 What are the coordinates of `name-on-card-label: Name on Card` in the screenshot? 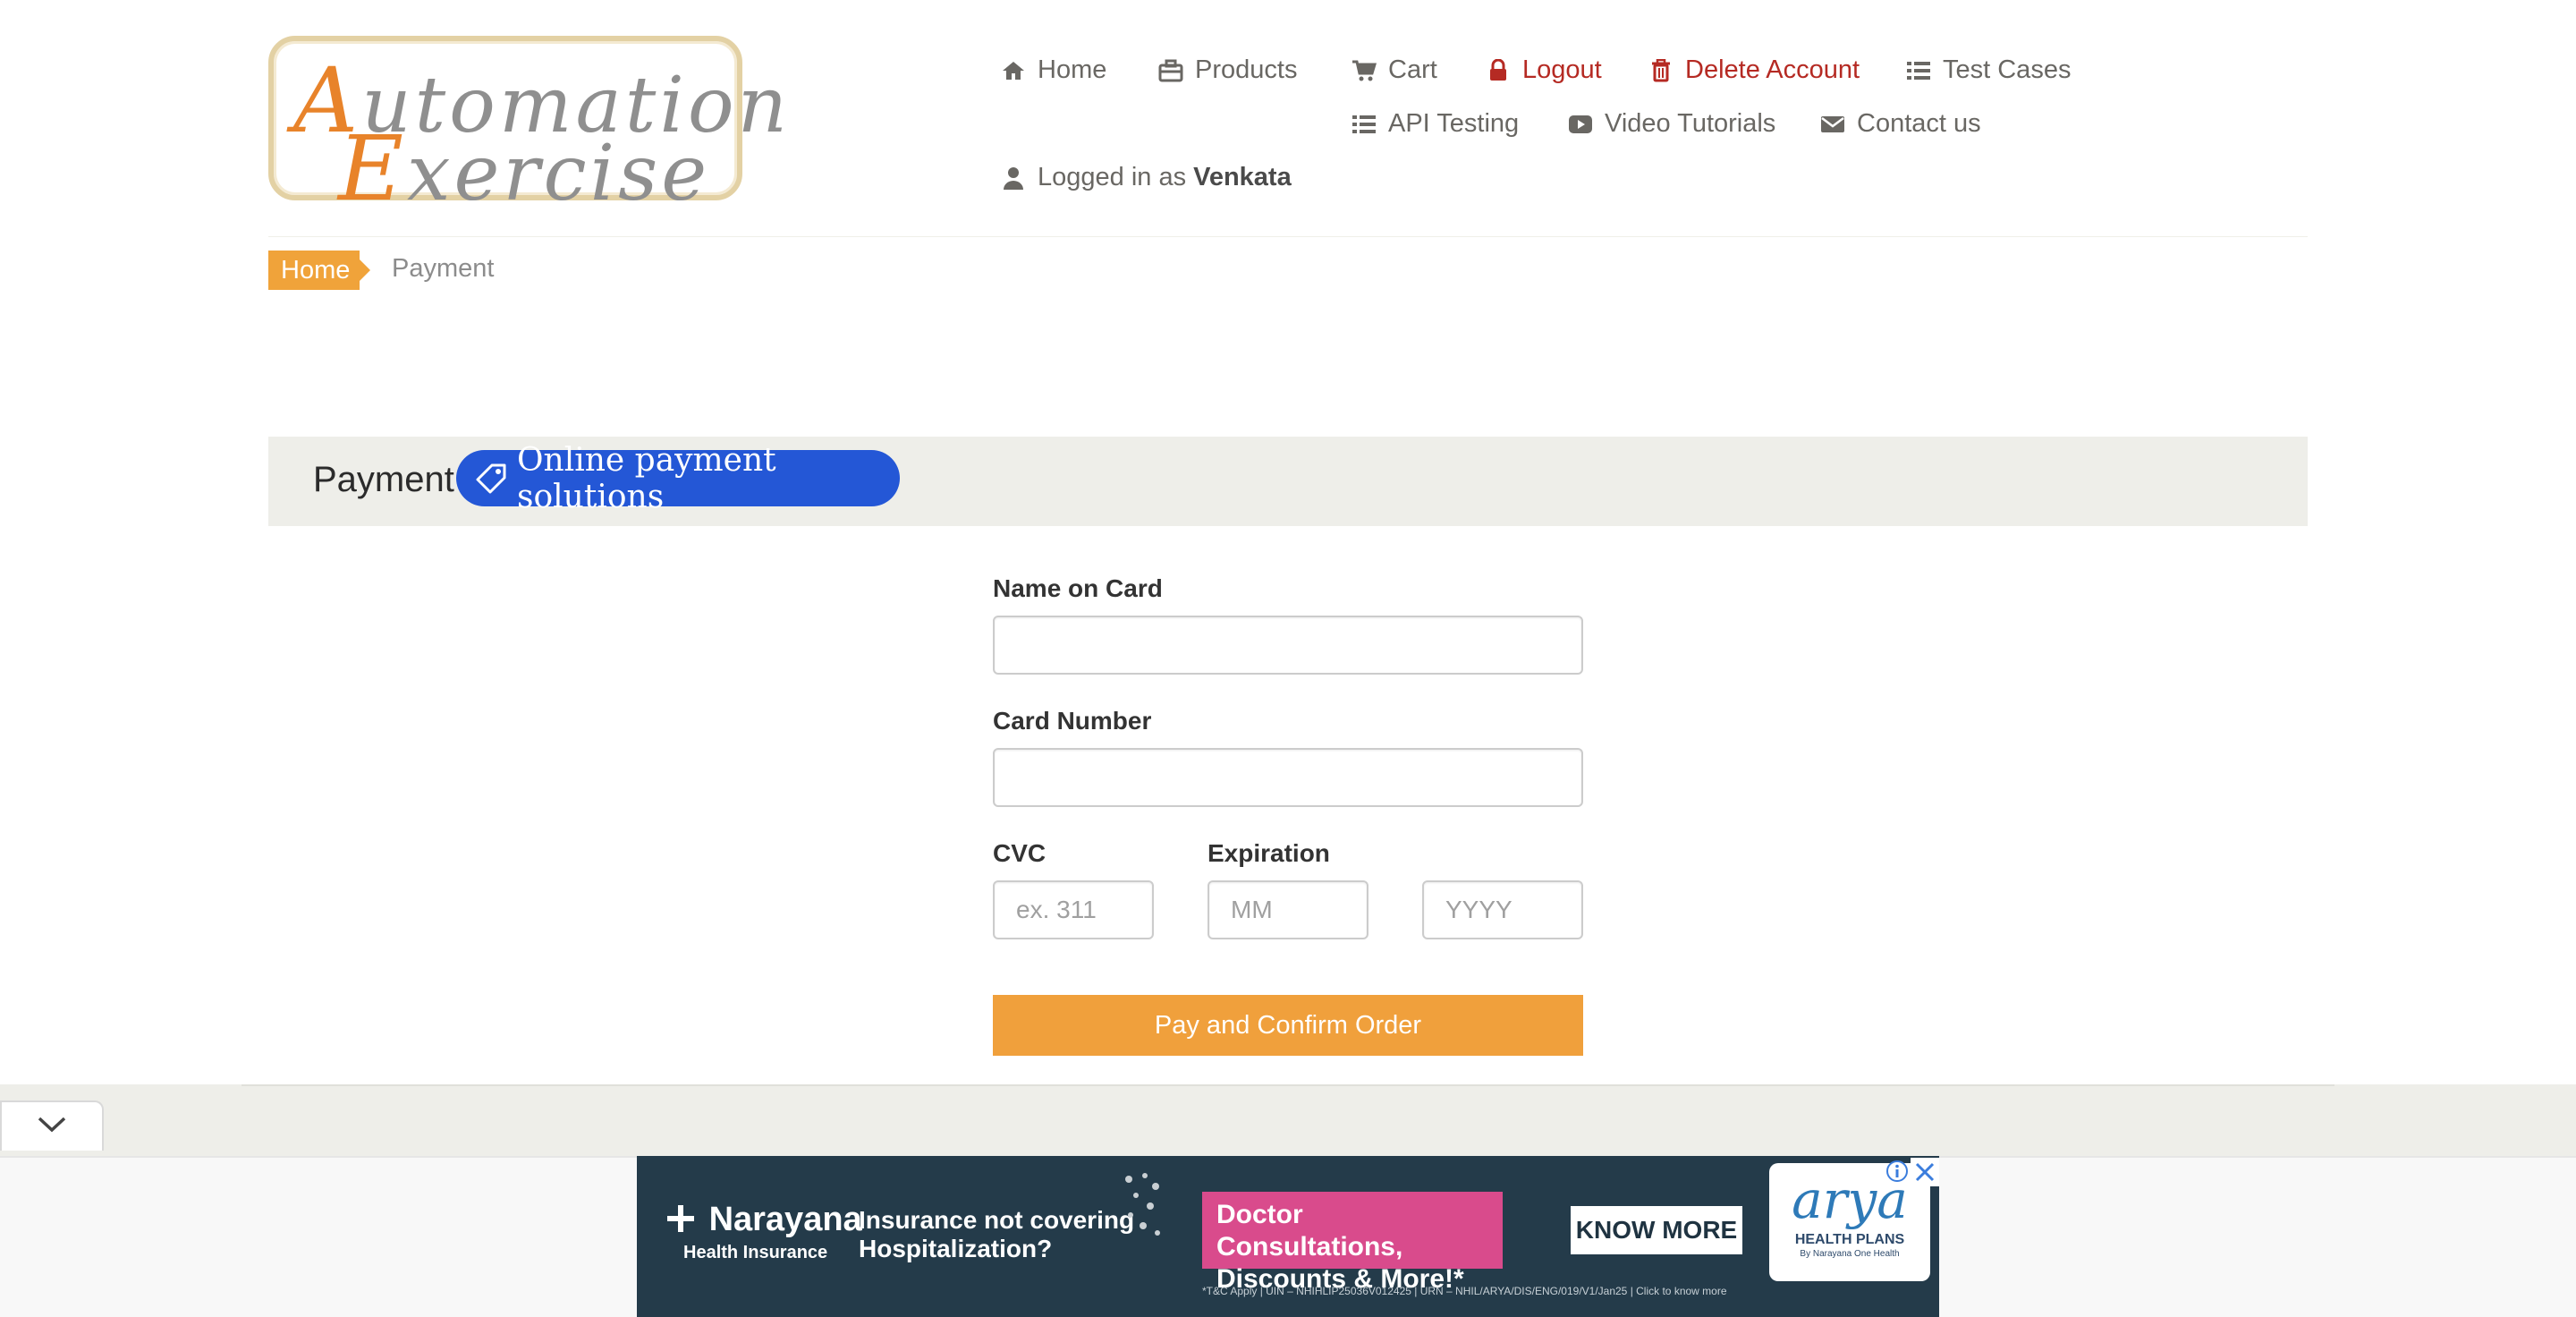 It's located at (1078, 588).